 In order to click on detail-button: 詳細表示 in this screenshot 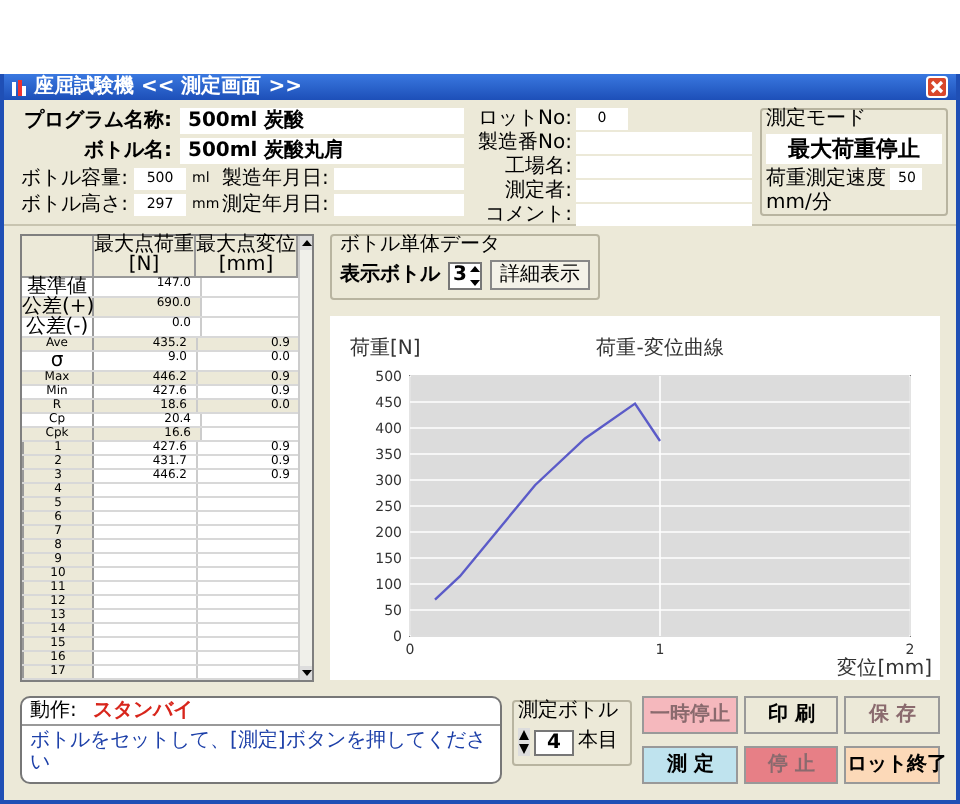, I will do `click(540, 275)`.